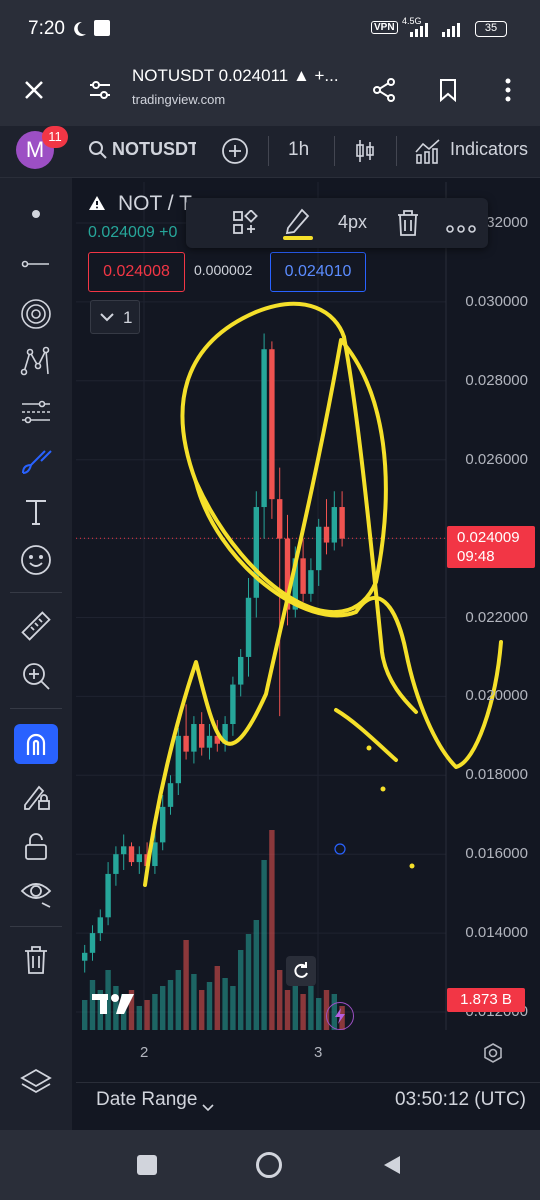 The height and width of the screenshot is (1200, 540). What do you see at coordinates (496, 380) in the screenshot?
I see `price-axis-label: 0.028000` at bounding box center [496, 380].